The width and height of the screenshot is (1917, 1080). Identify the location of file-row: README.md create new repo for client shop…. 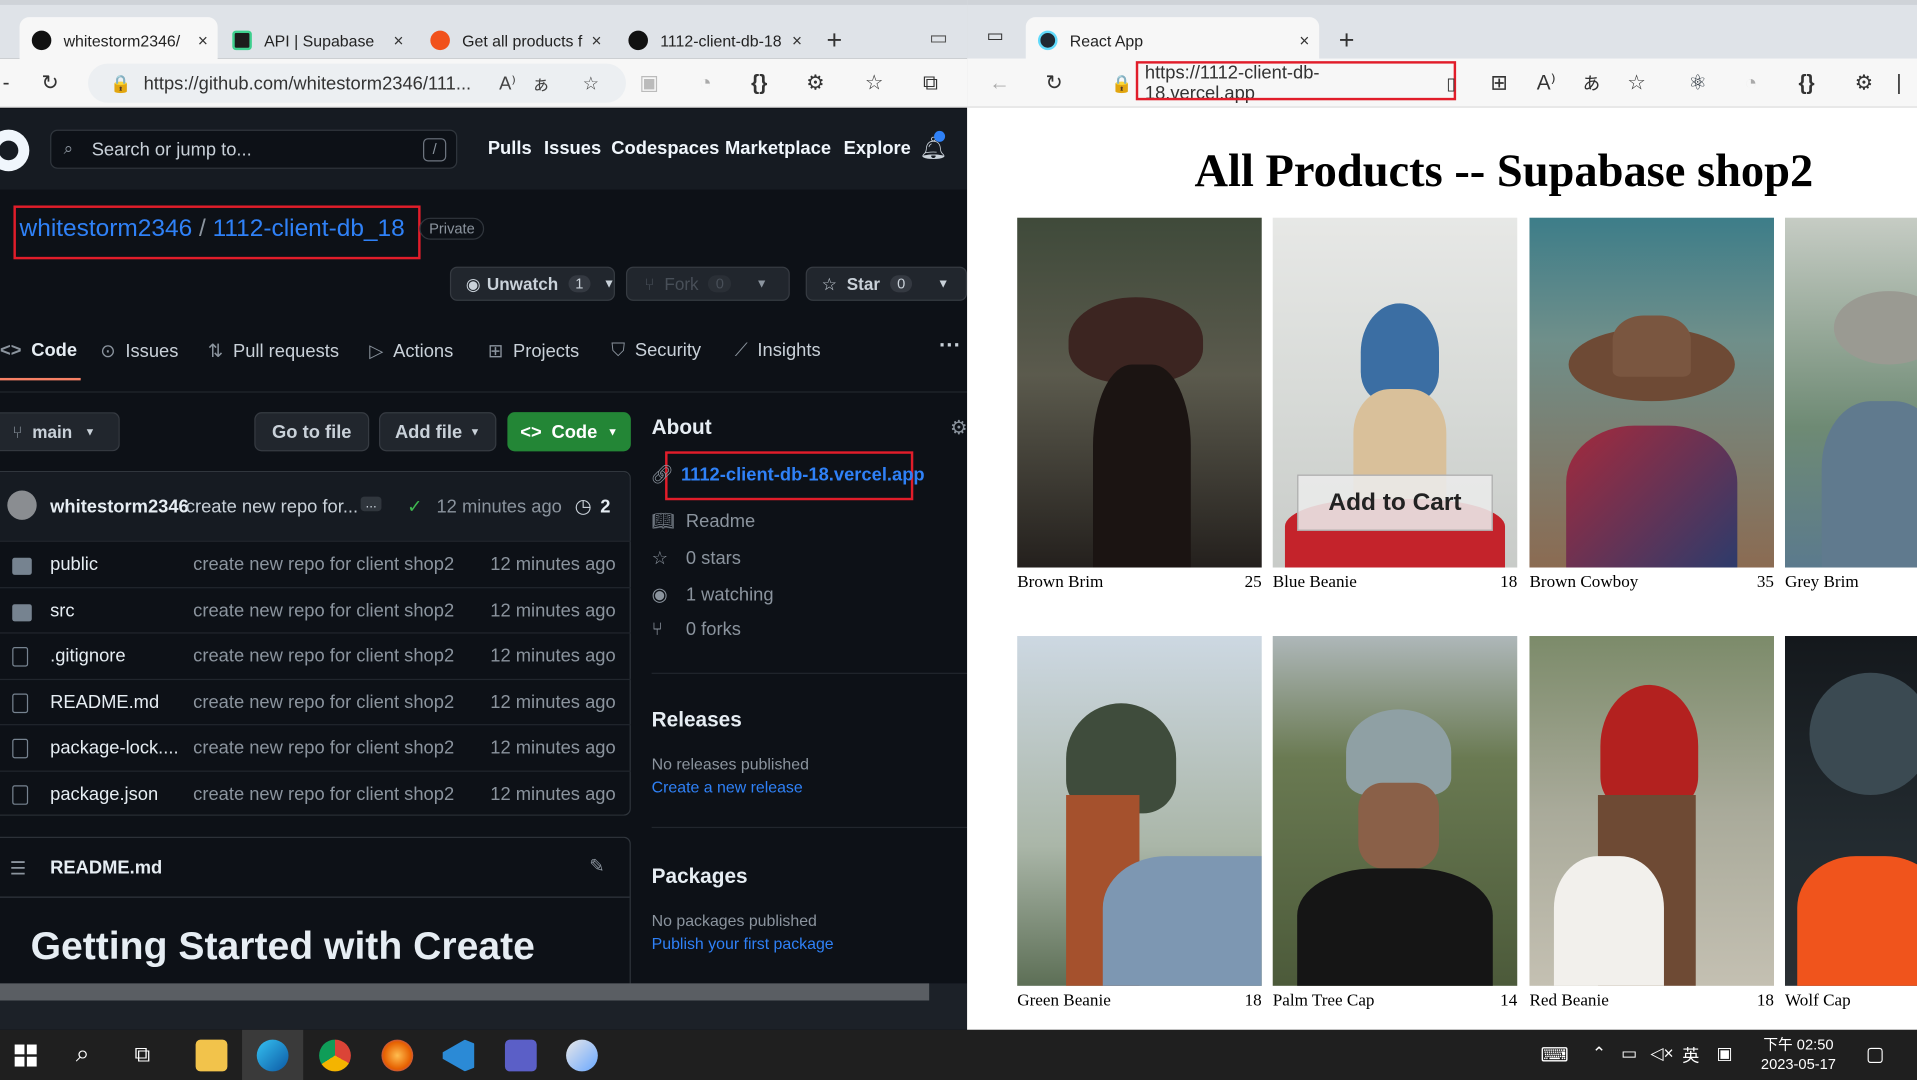
(315, 701).